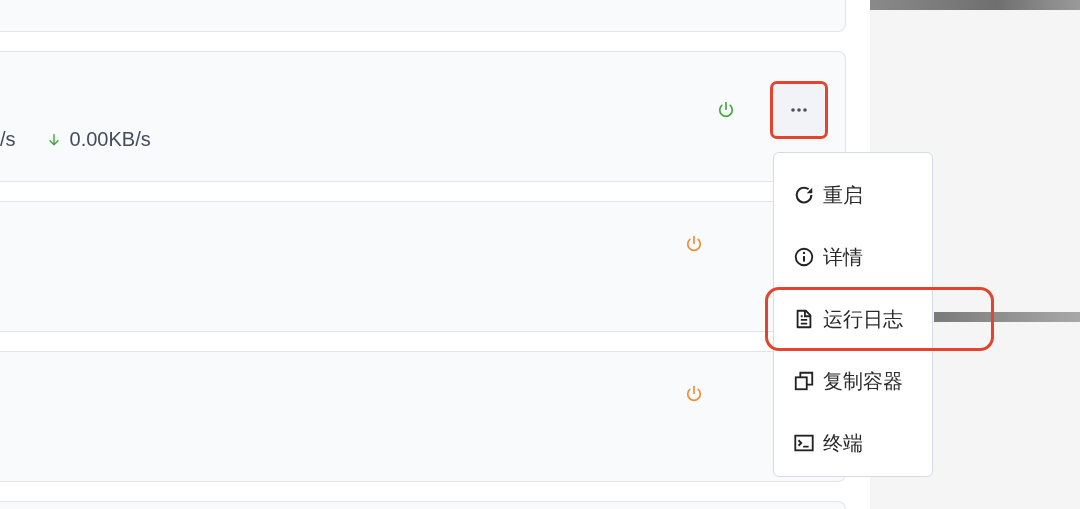  What do you see at coordinates (110, 139) in the screenshot?
I see `download-rate: 0.00KB/s` at bounding box center [110, 139].